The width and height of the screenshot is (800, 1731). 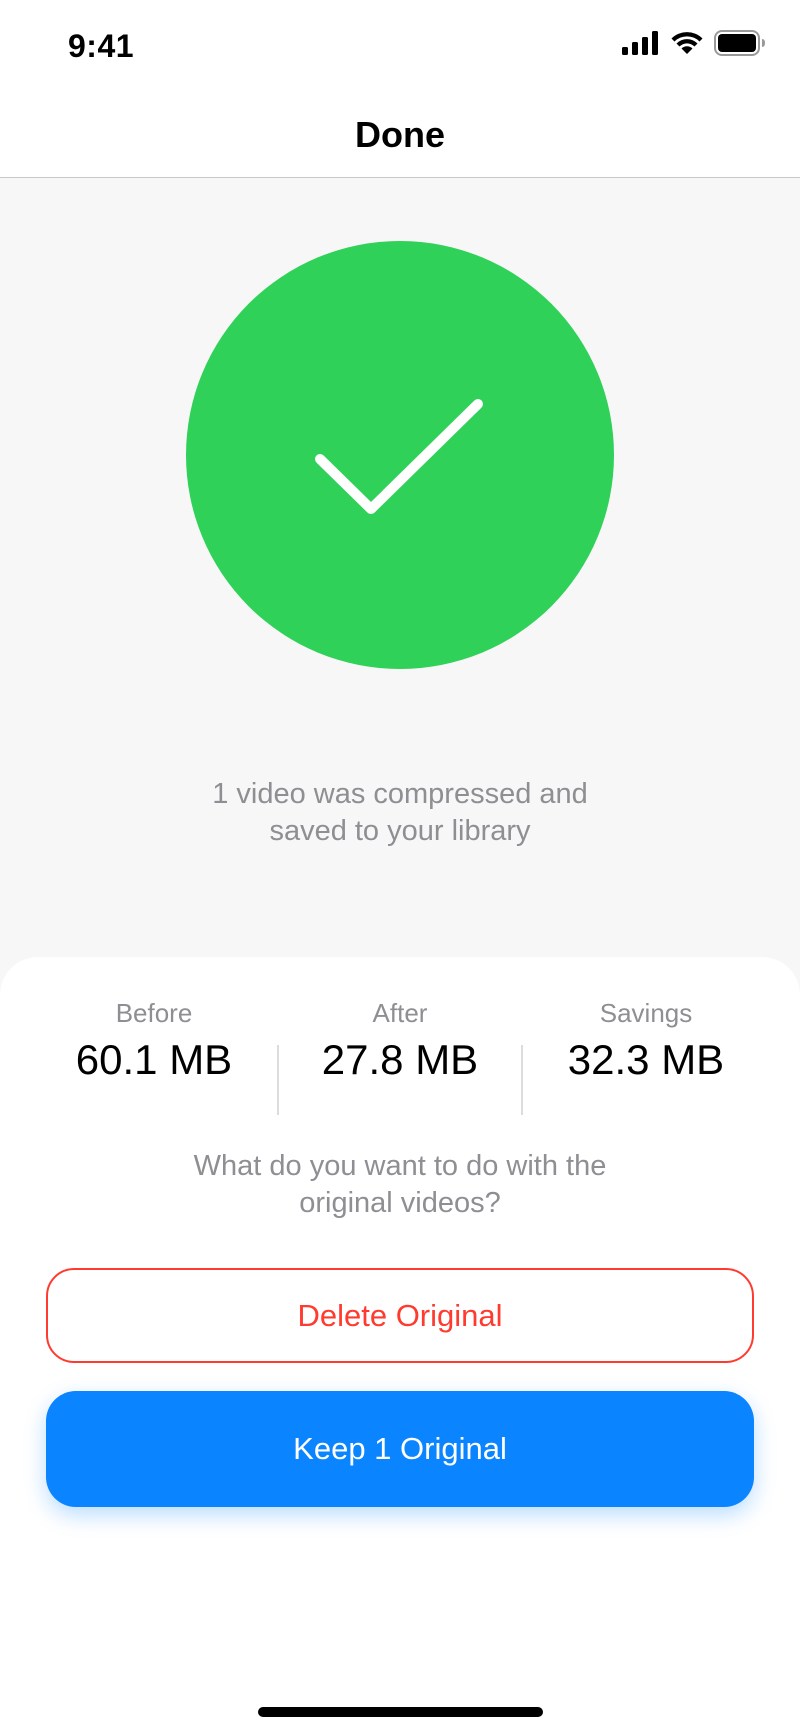 I want to click on status-icons, so click(x=694, y=43).